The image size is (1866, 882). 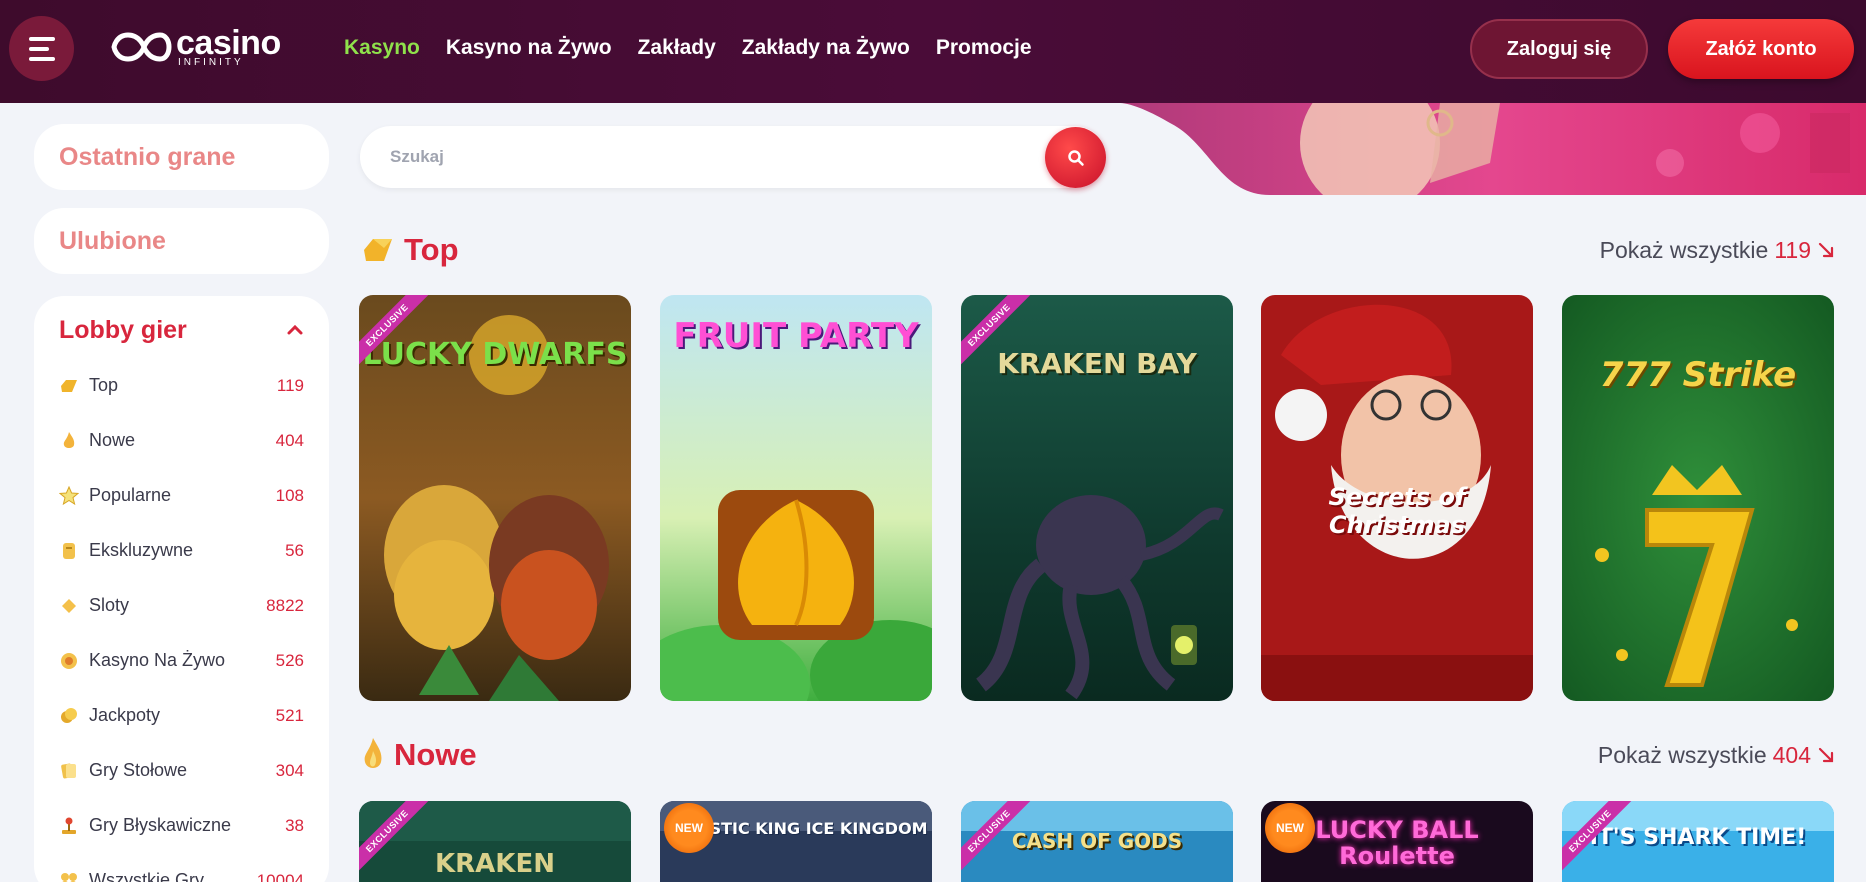 I want to click on nav-kasyno: Kasyno, so click(x=382, y=48).